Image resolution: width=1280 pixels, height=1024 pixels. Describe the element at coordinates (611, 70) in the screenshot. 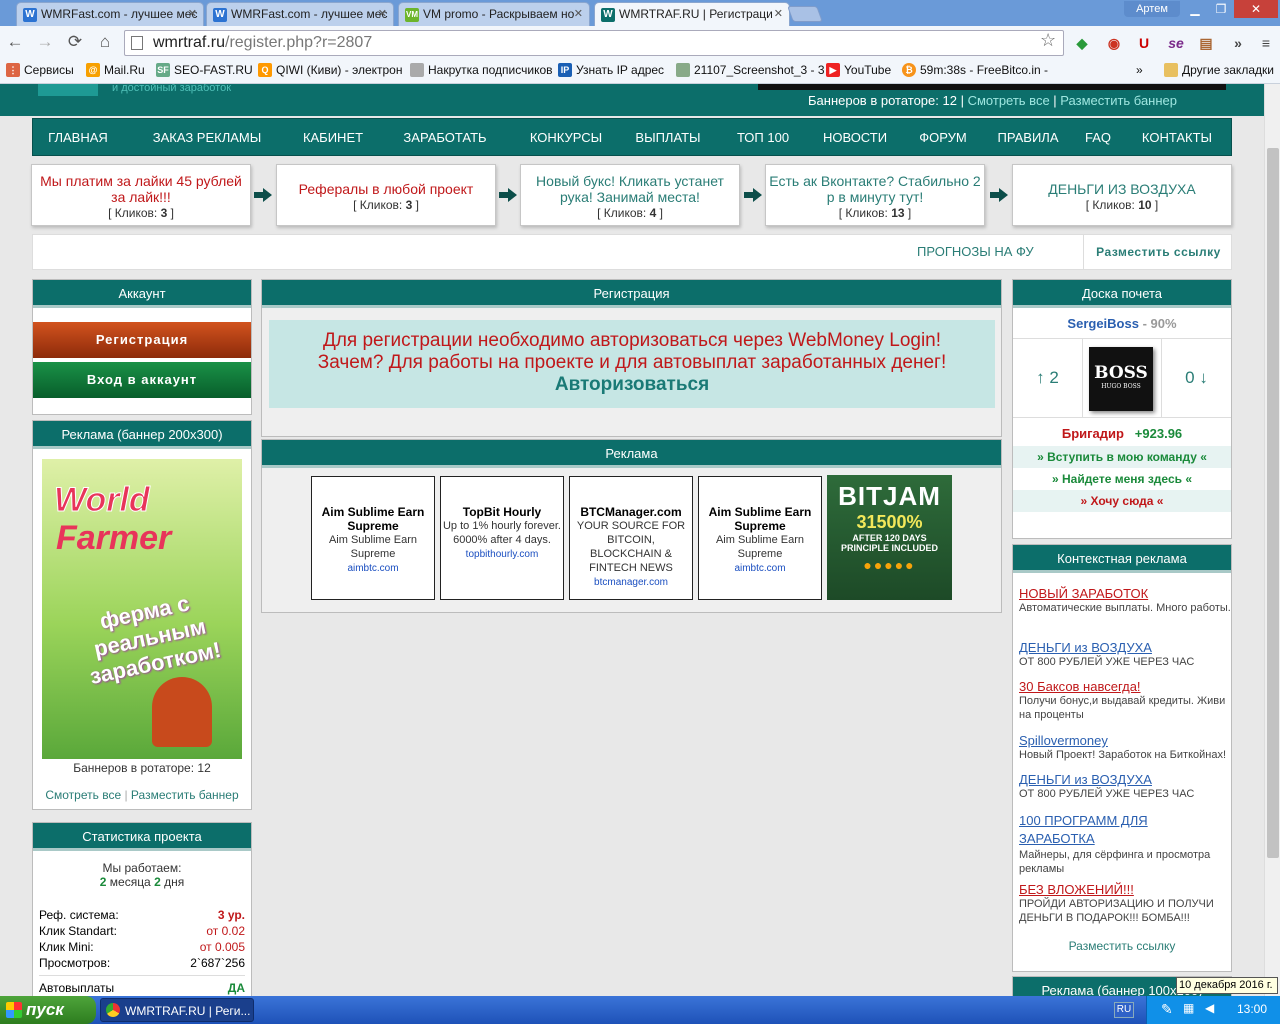

I see `bookmark-ip: IP Узнать IP адрес` at that location.